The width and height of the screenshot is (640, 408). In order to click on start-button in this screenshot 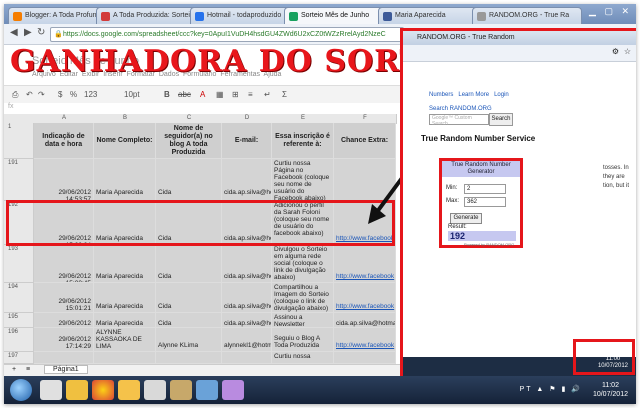, I will do `click(21, 390)`.